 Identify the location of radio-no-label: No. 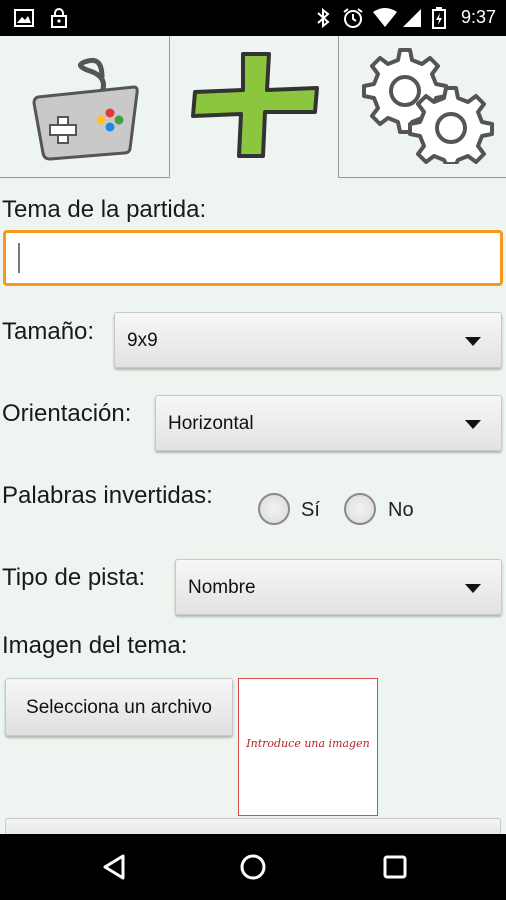
(401, 510).